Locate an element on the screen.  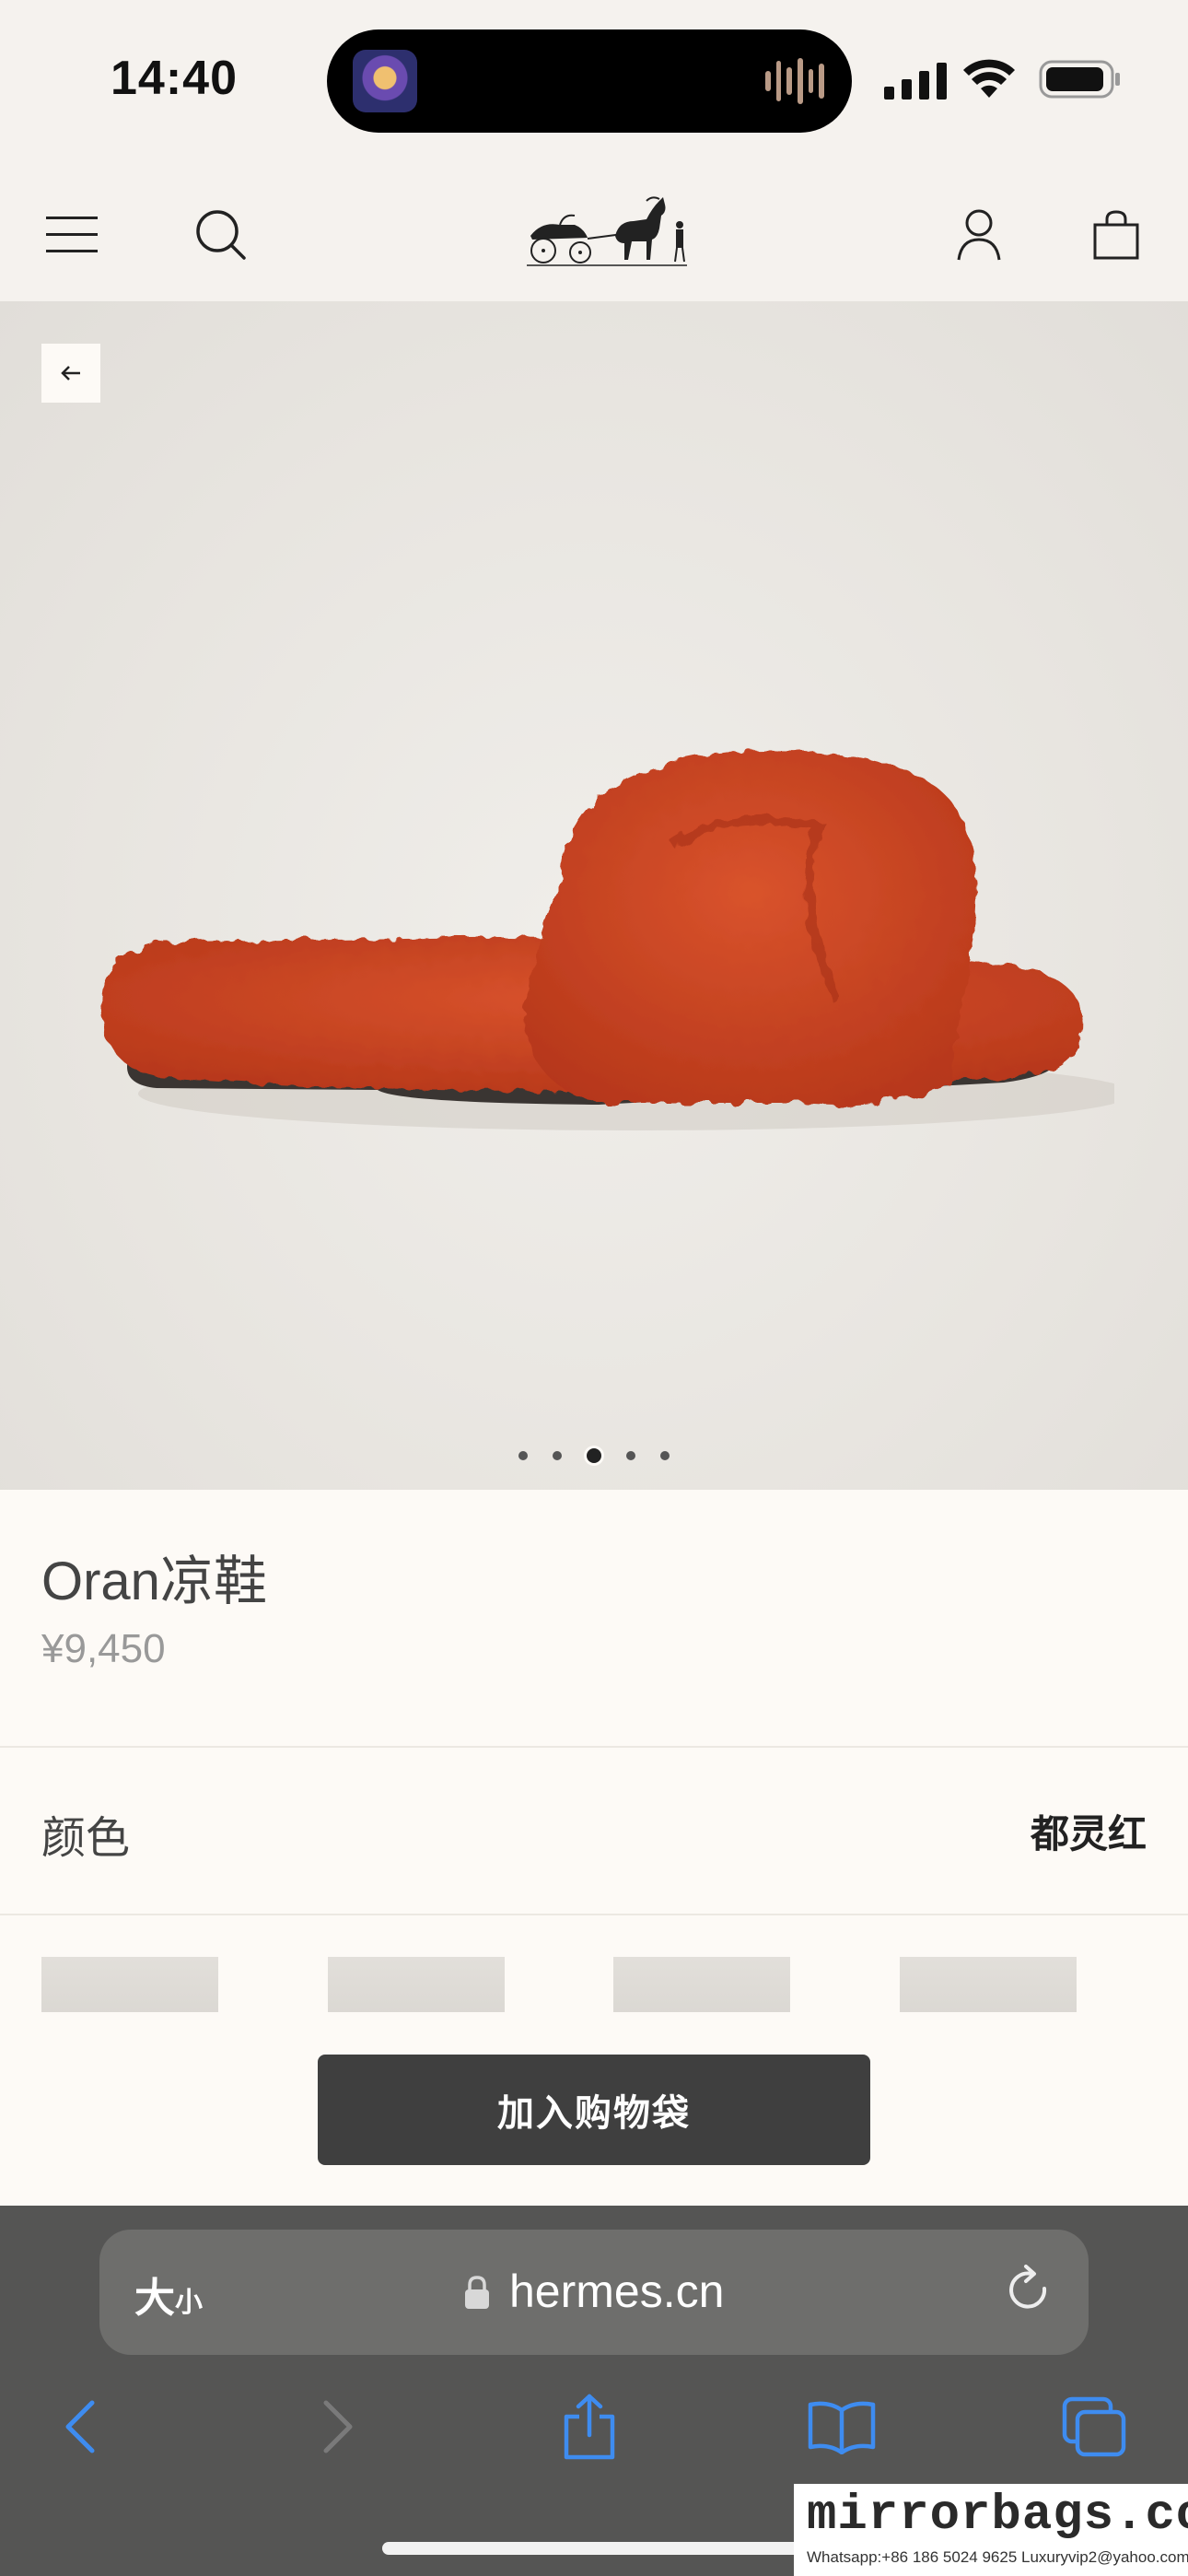
text-size-big: 大 is located at coordinates (154, 2298).